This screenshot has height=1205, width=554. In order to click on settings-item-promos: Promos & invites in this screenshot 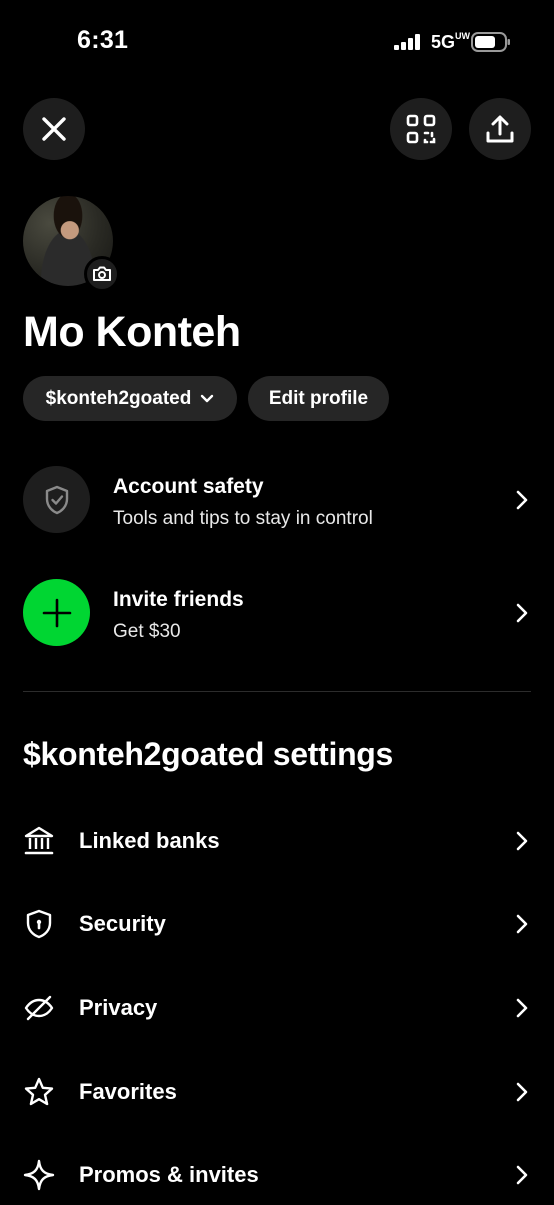, I will do `click(277, 1175)`.